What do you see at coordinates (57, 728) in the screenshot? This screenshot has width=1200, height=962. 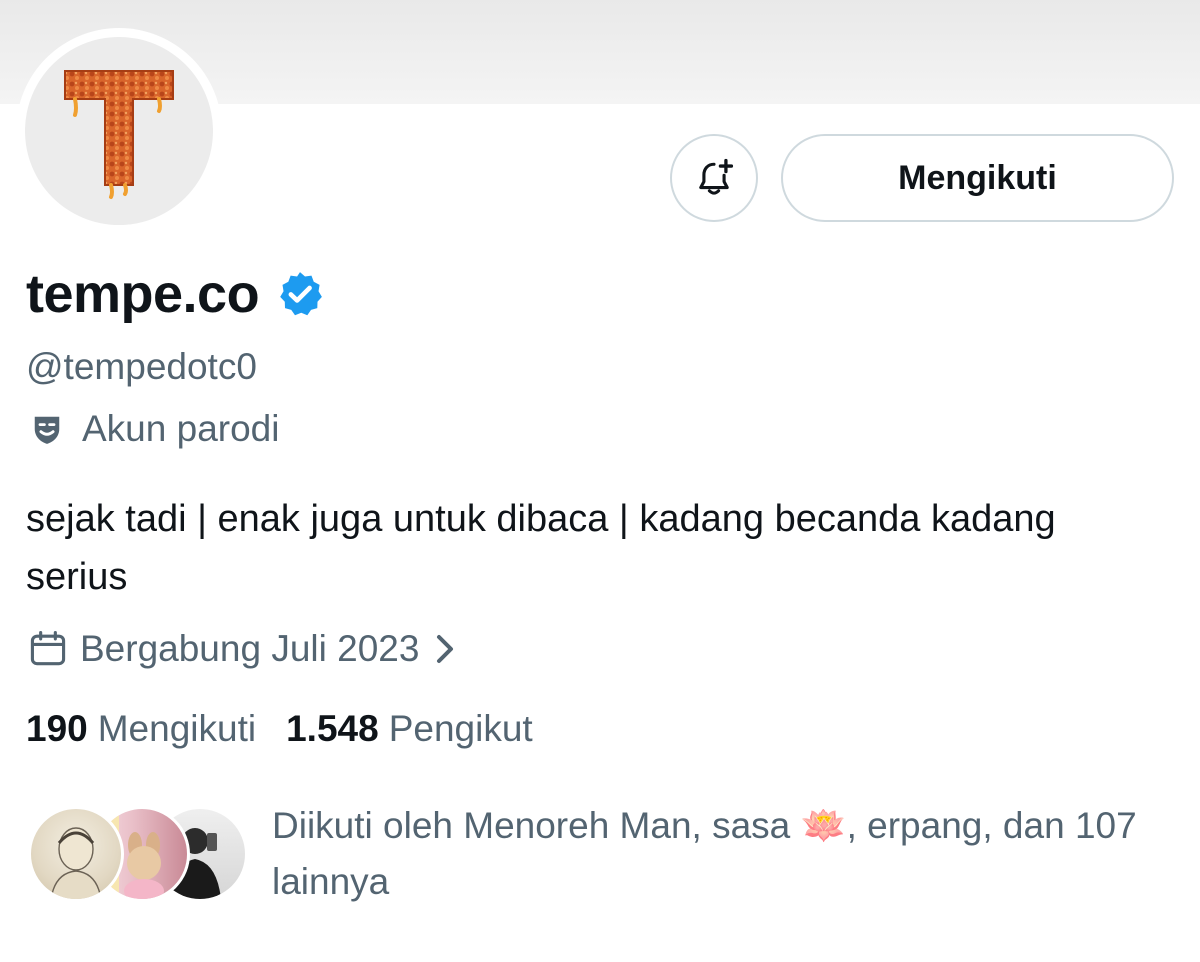 I see `following-count: 190` at bounding box center [57, 728].